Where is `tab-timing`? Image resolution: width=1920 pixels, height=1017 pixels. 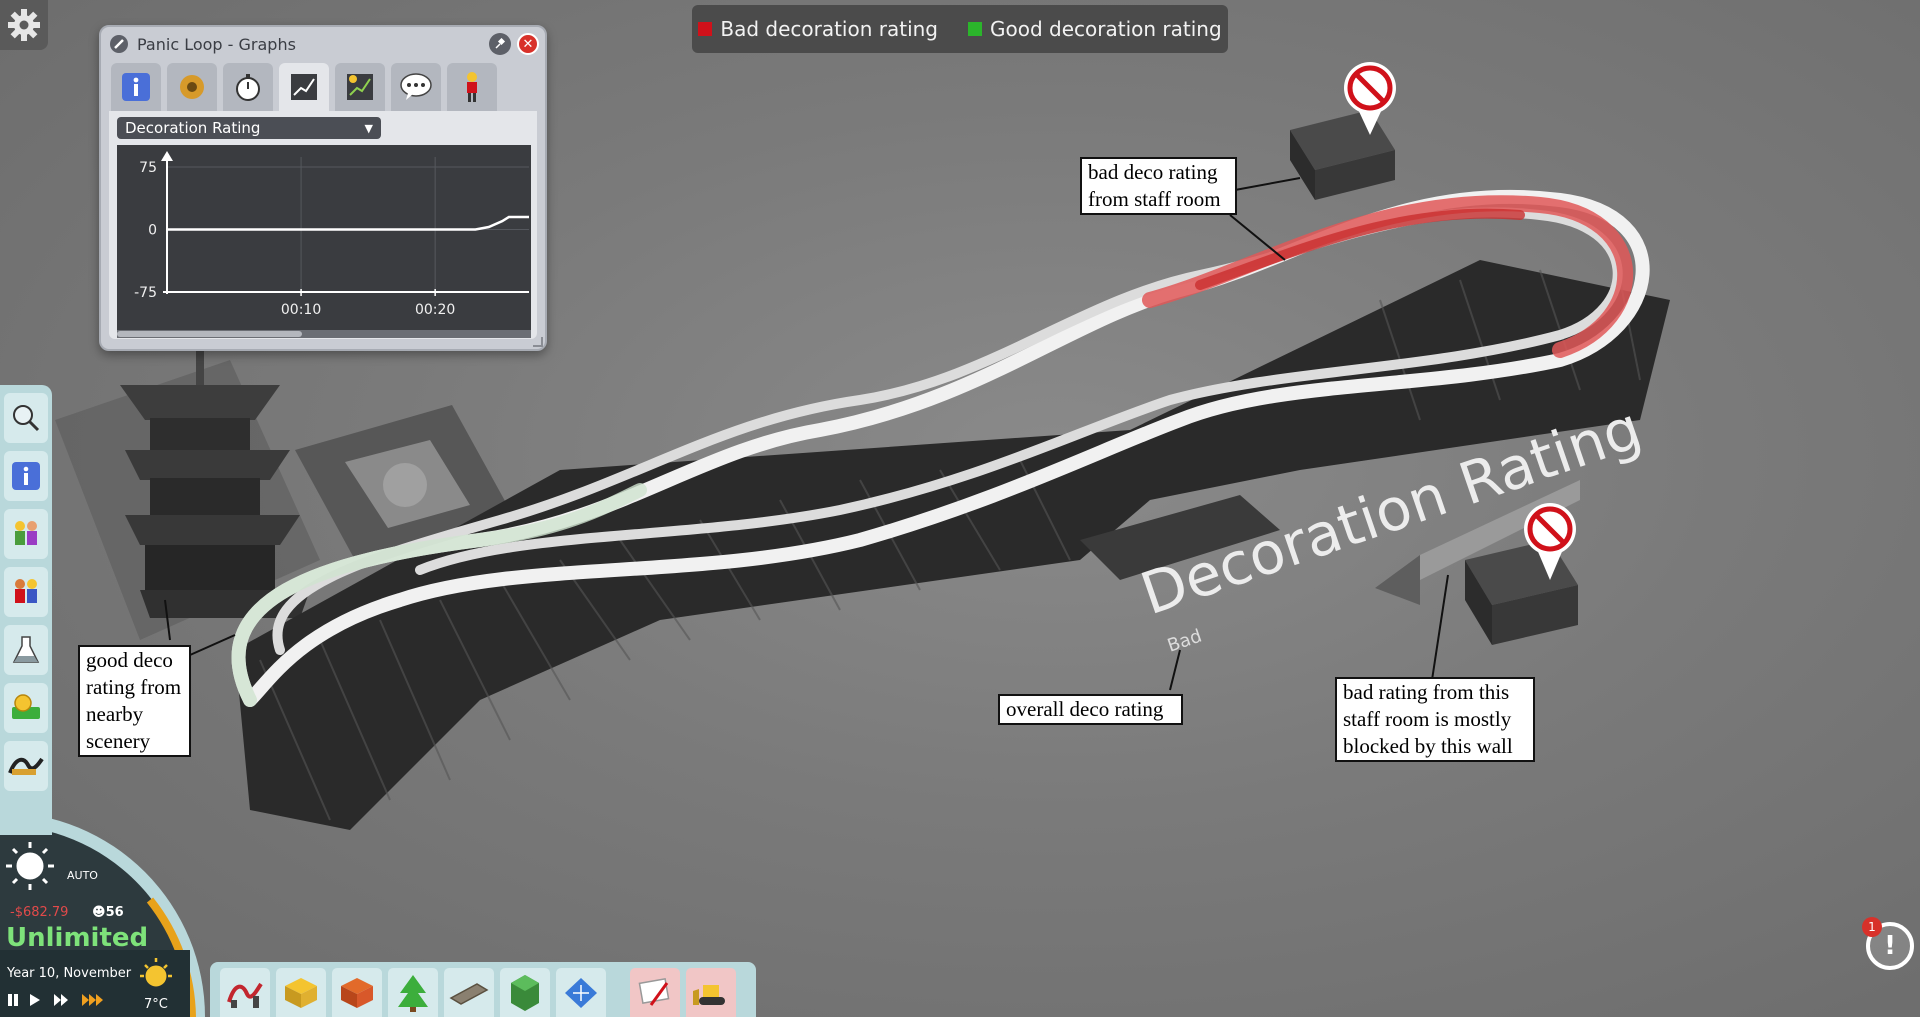
tab-timing is located at coordinates (248, 87).